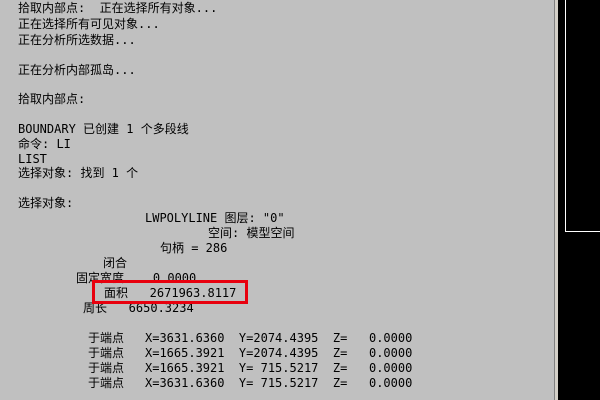 Image resolution: width=600 pixels, height=400 pixels. What do you see at coordinates (32, 159) in the screenshot?
I see `history-line: LIST` at bounding box center [32, 159].